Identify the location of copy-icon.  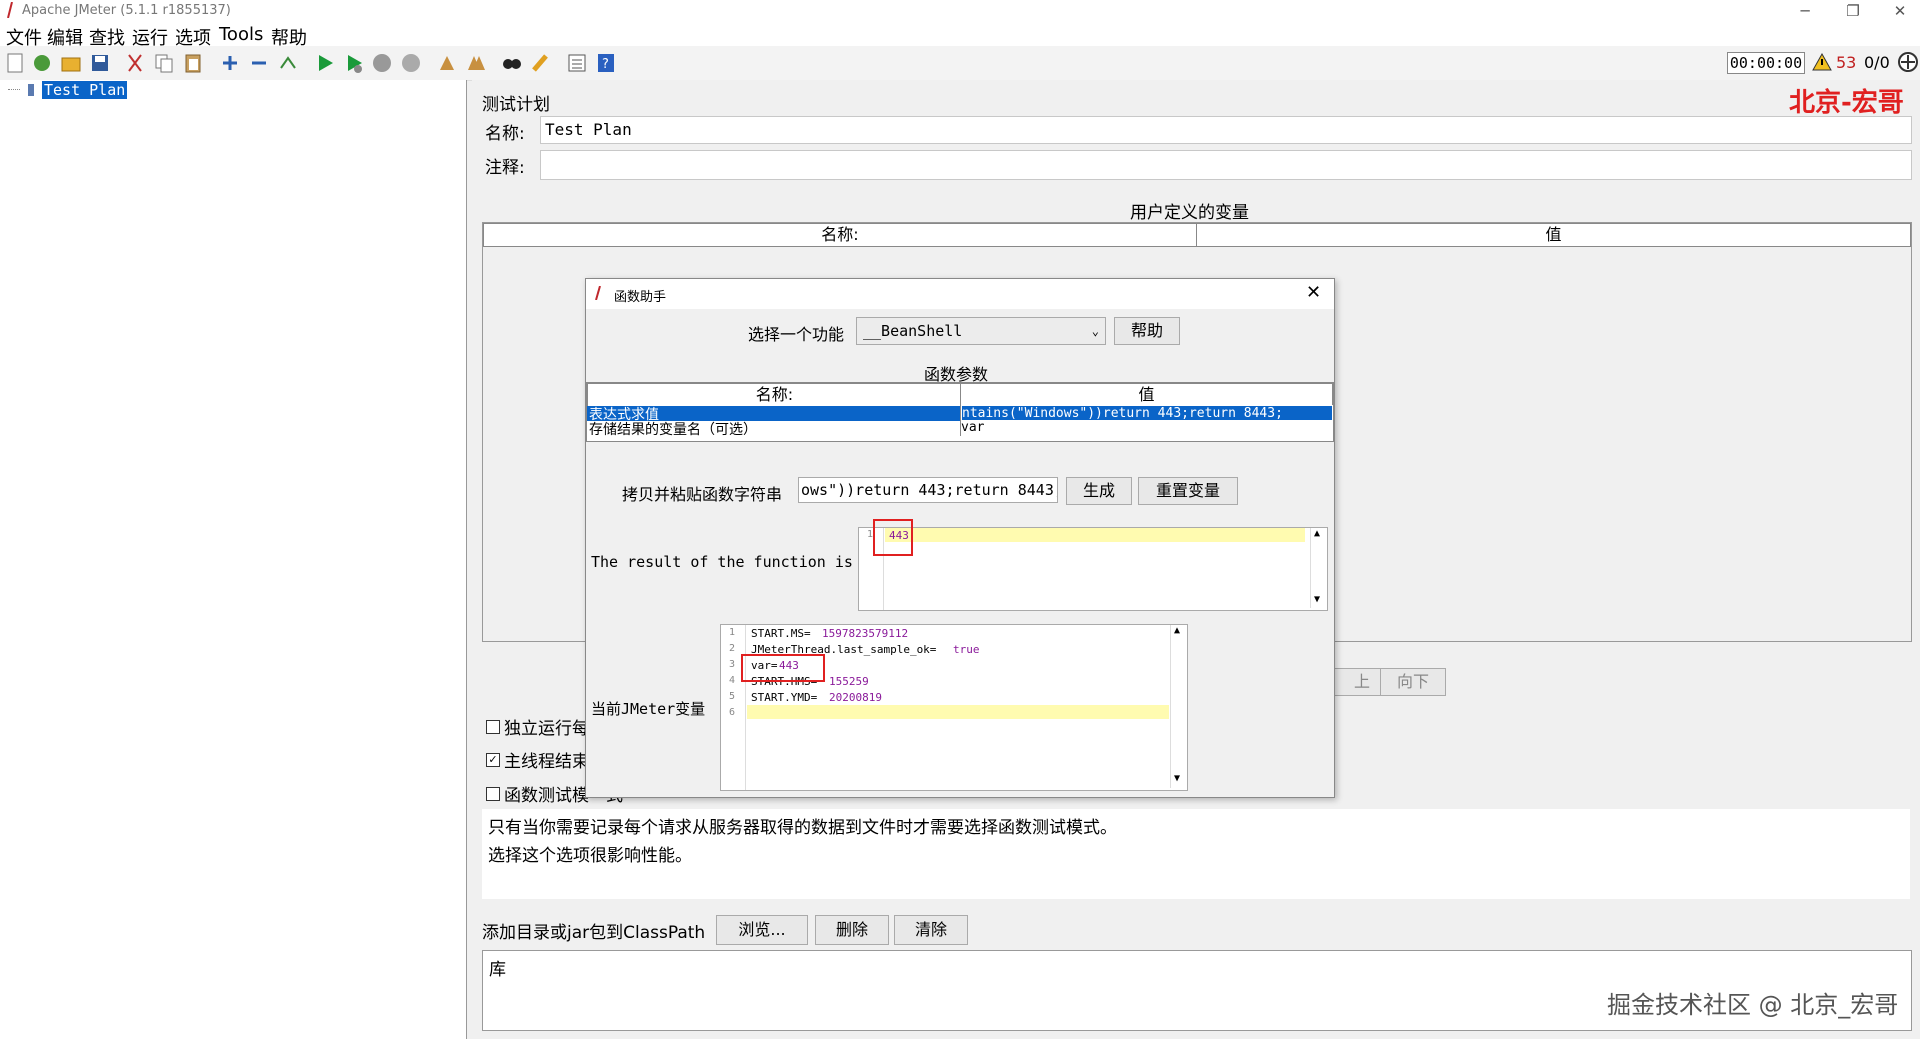
(164, 63).